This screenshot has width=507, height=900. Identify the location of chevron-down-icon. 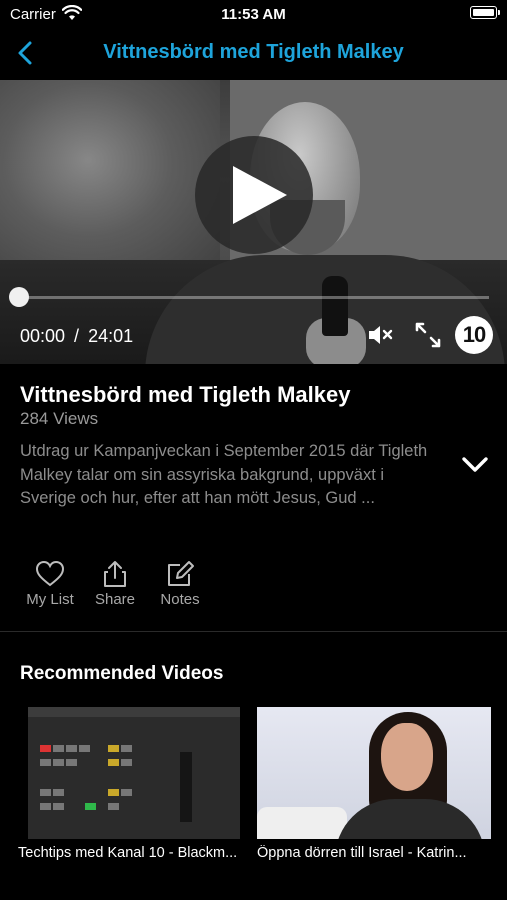
(475, 465).